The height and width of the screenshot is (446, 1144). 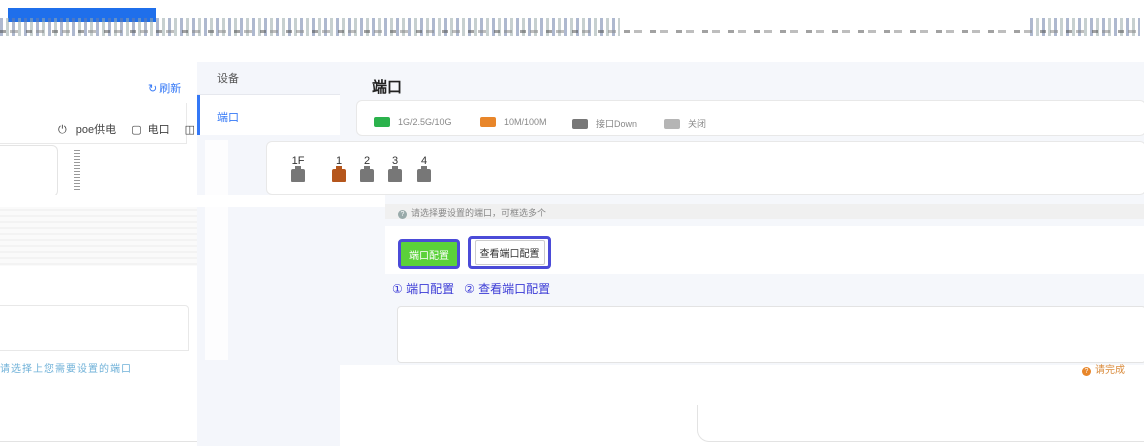 I want to click on port-legend-card, so click(x=750, y=118).